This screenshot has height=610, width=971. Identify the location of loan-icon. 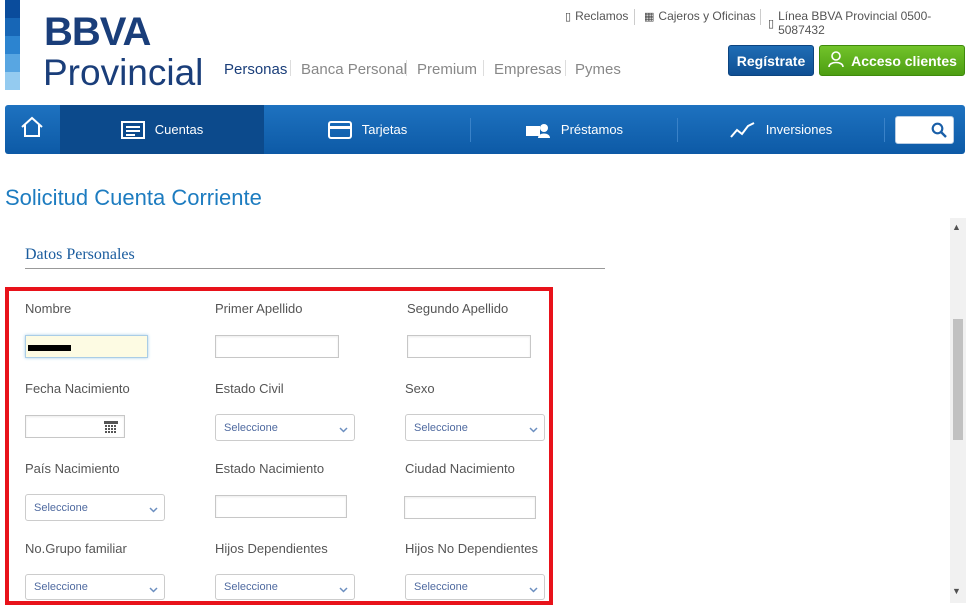
(538, 130).